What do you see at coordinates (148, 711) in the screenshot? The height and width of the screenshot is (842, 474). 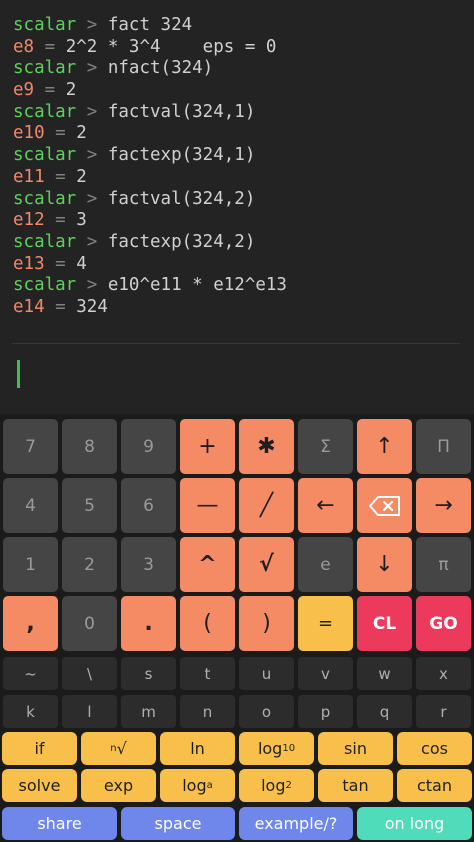 I see `key-m: m` at bounding box center [148, 711].